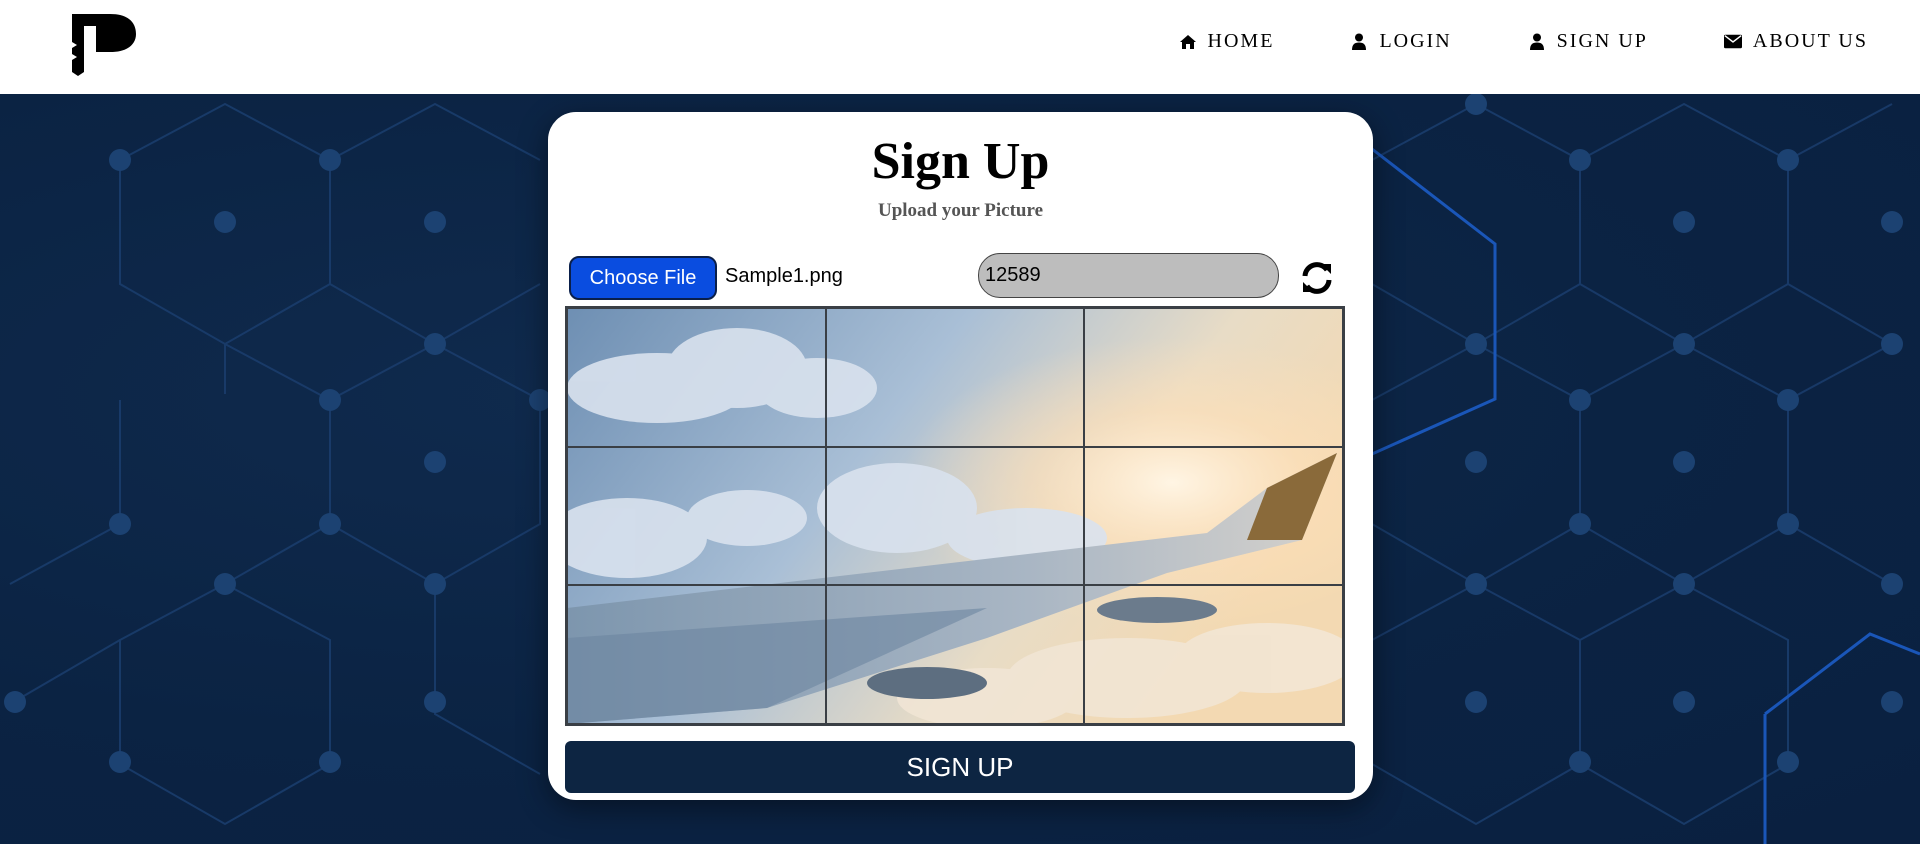 This screenshot has height=844, width=1920. Describe the element at coordinates (1415, 41) in the screenshot. I see `nav-login-label: LOGIN` at that location.